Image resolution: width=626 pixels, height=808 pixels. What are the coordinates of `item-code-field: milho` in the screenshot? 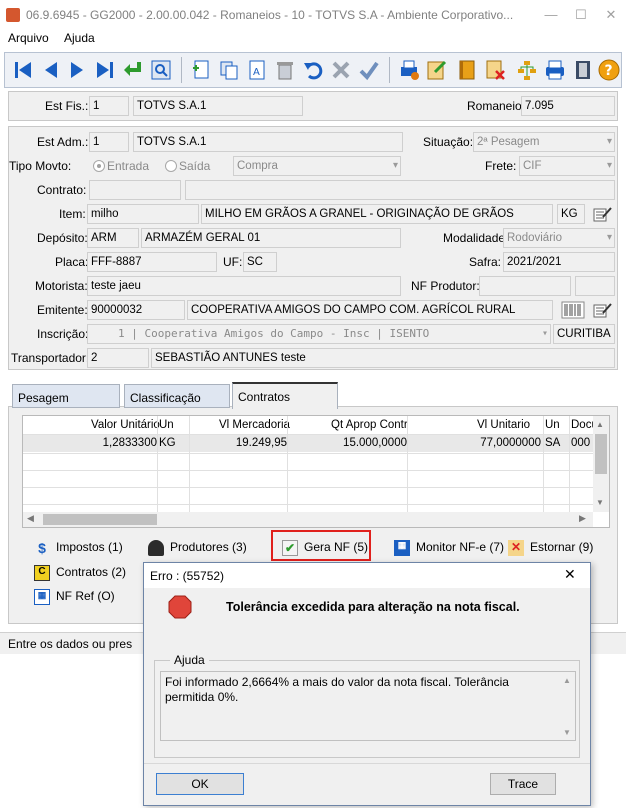 It's located at (143, 214).